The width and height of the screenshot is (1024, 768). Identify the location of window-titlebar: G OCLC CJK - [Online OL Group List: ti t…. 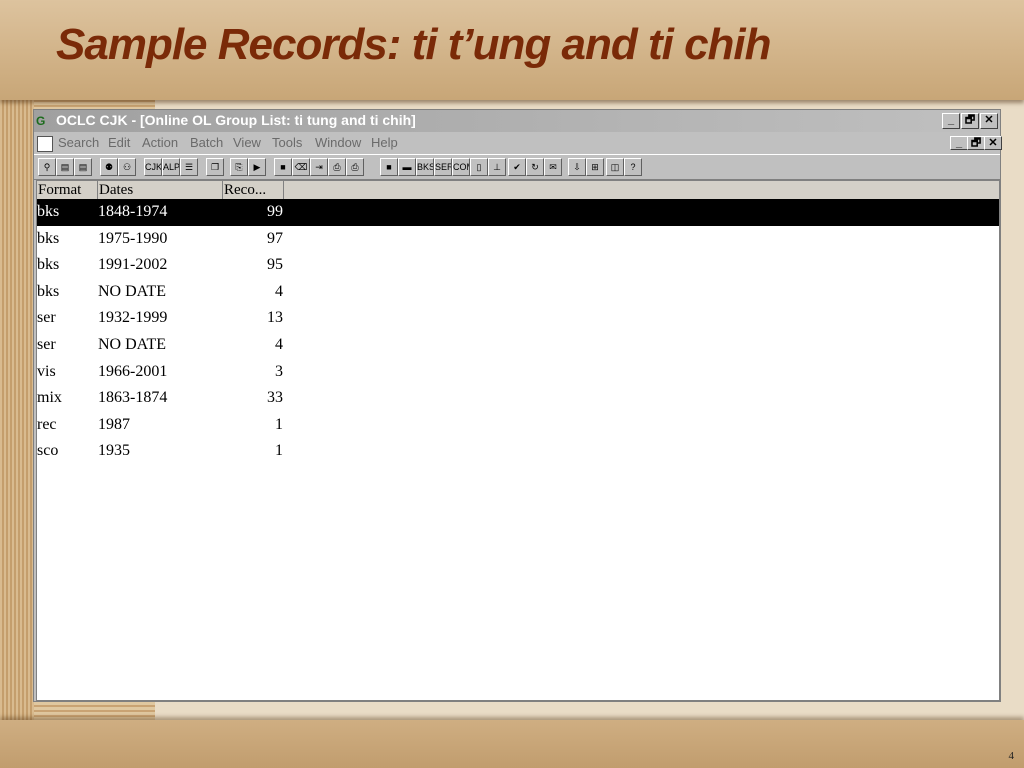
(517, 121).